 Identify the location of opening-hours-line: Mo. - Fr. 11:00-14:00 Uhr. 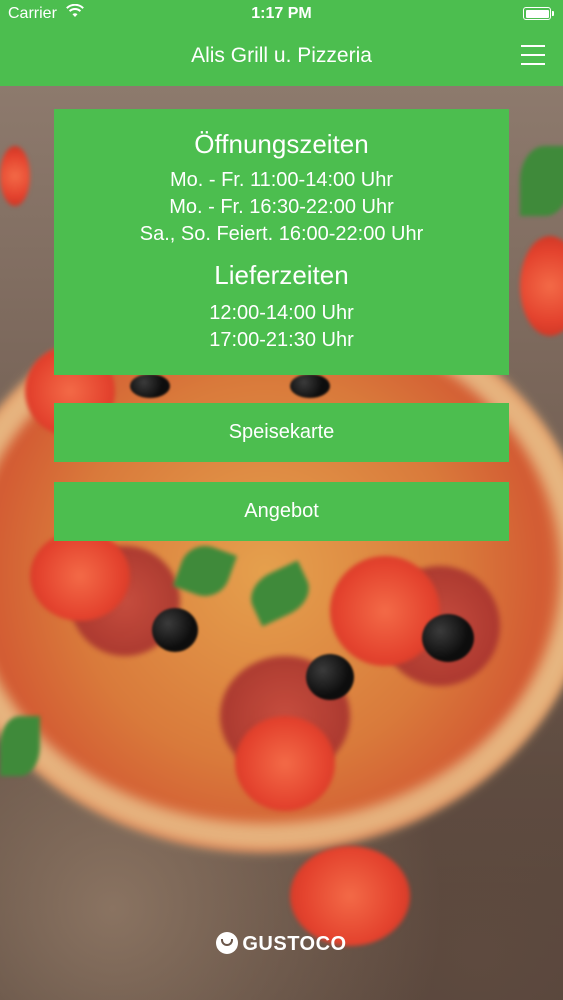
(281, 180).